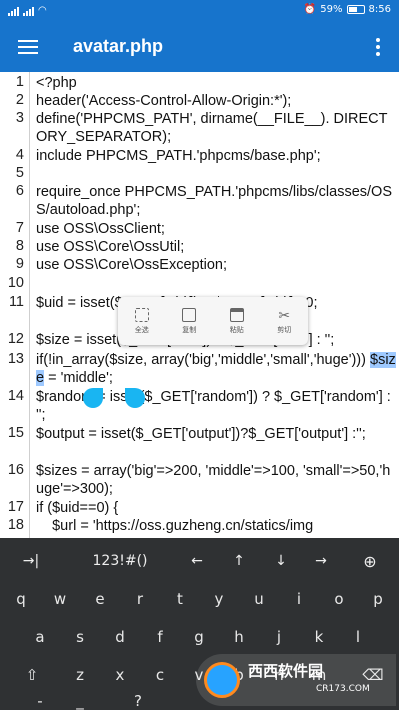 Image resolution: width=399 pixels, height=710 pixels. Describe the element at coordinates (379, 9) in the screenshot. I see `clock: 8:56` at that location.